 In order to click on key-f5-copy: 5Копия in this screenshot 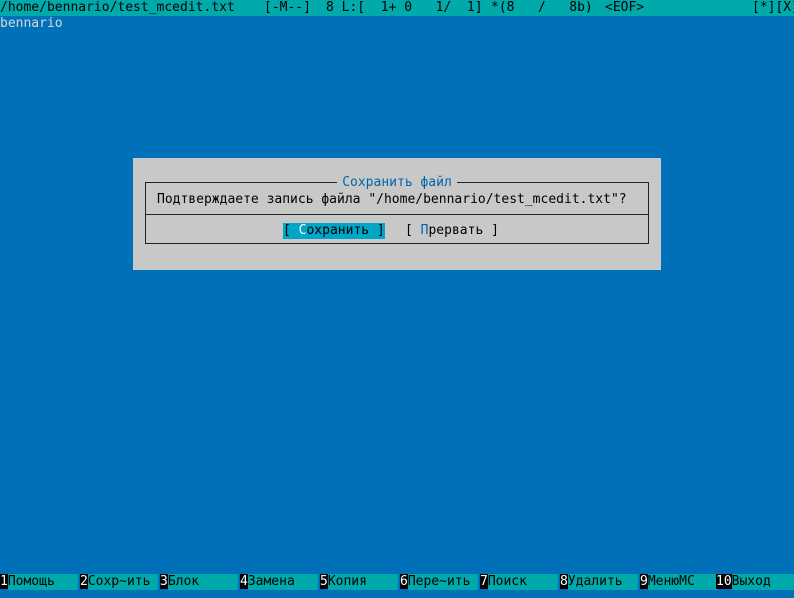, I will do `click(359, 582)`.